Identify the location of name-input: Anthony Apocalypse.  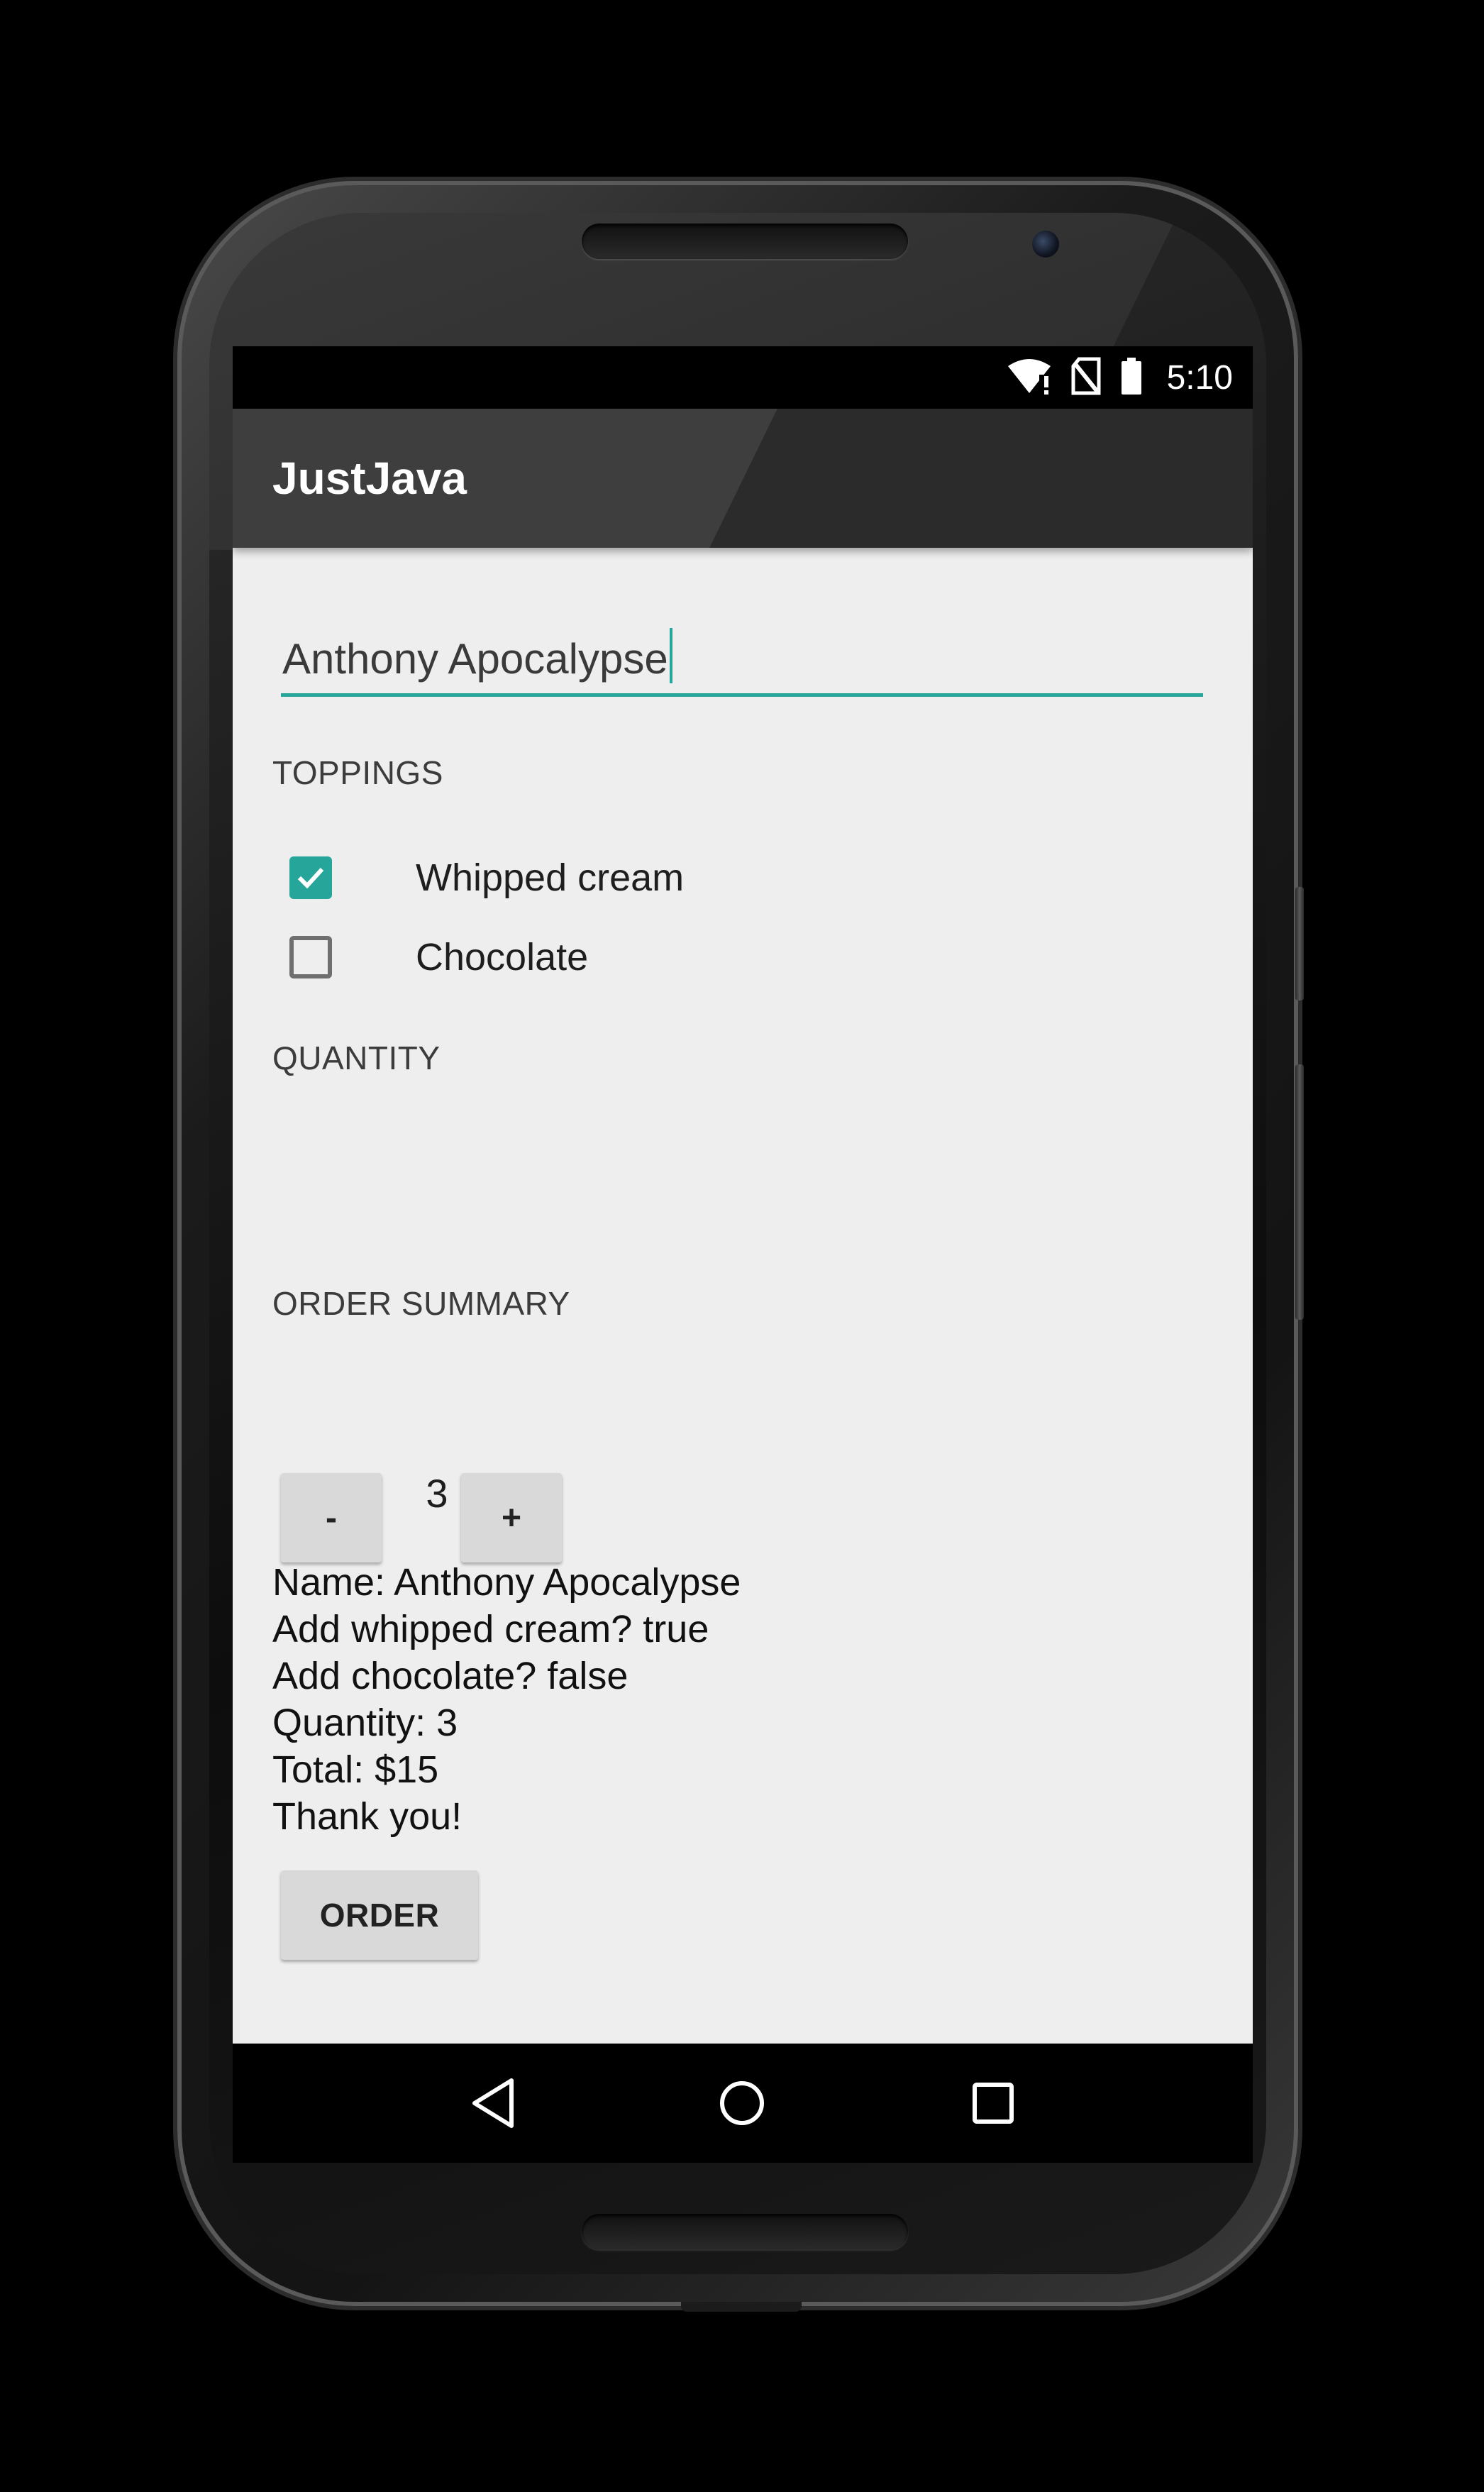
(742, 652).